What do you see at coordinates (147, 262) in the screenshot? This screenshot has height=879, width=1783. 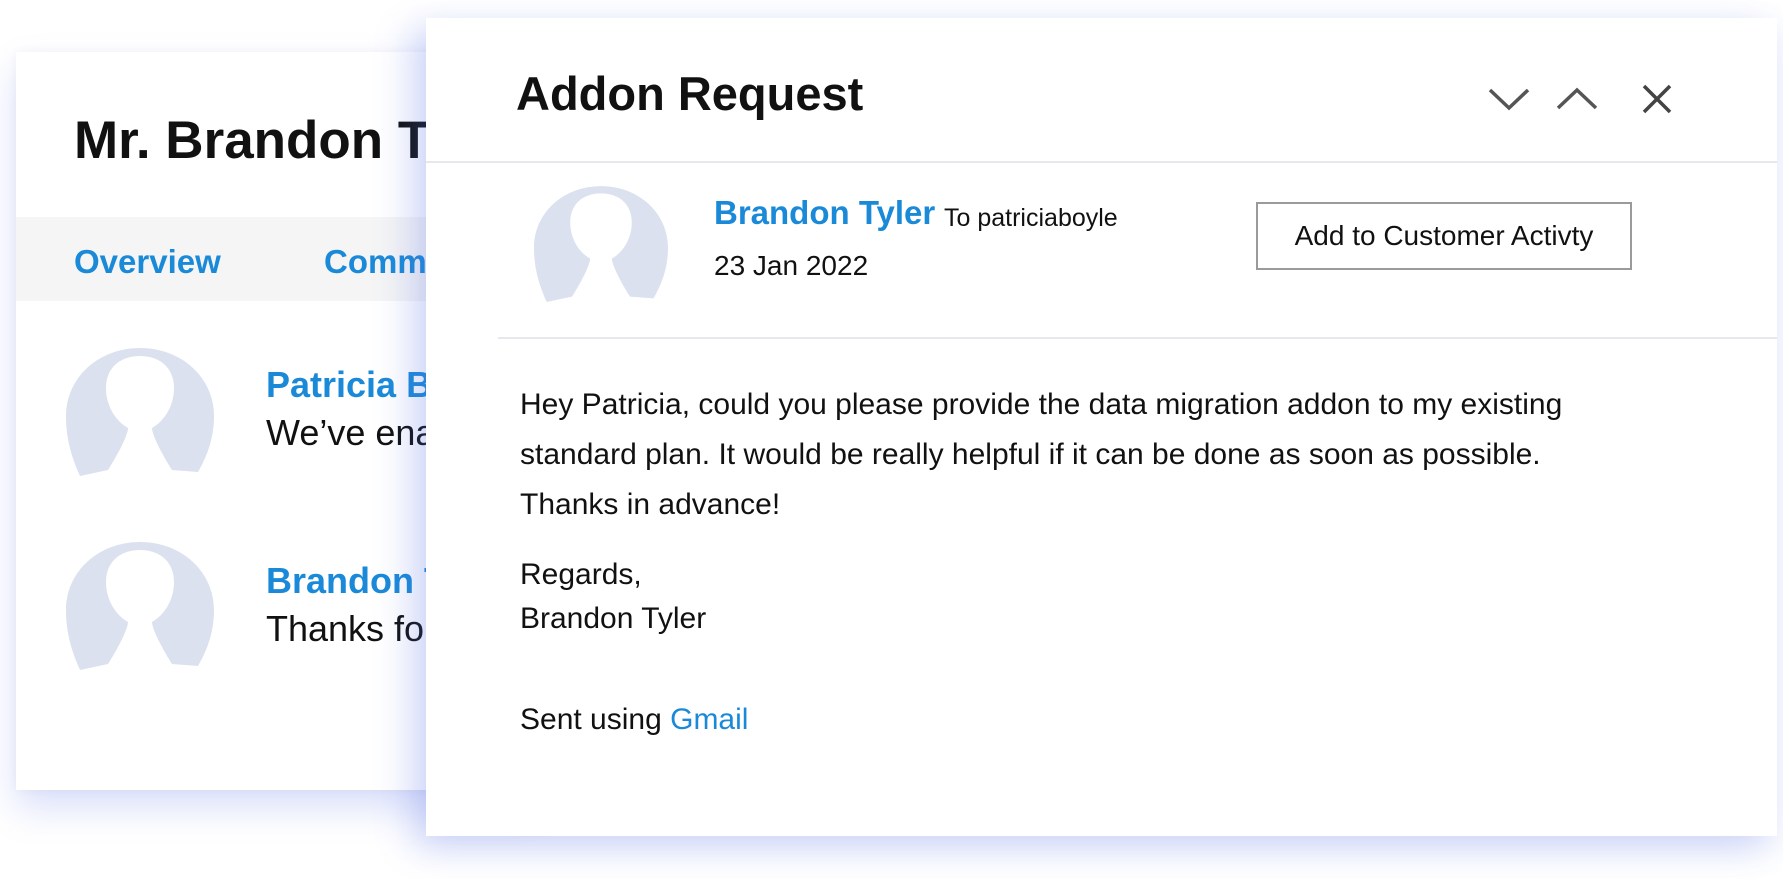 I see `tab-overview: Overview` at bounding box center [147, 262].